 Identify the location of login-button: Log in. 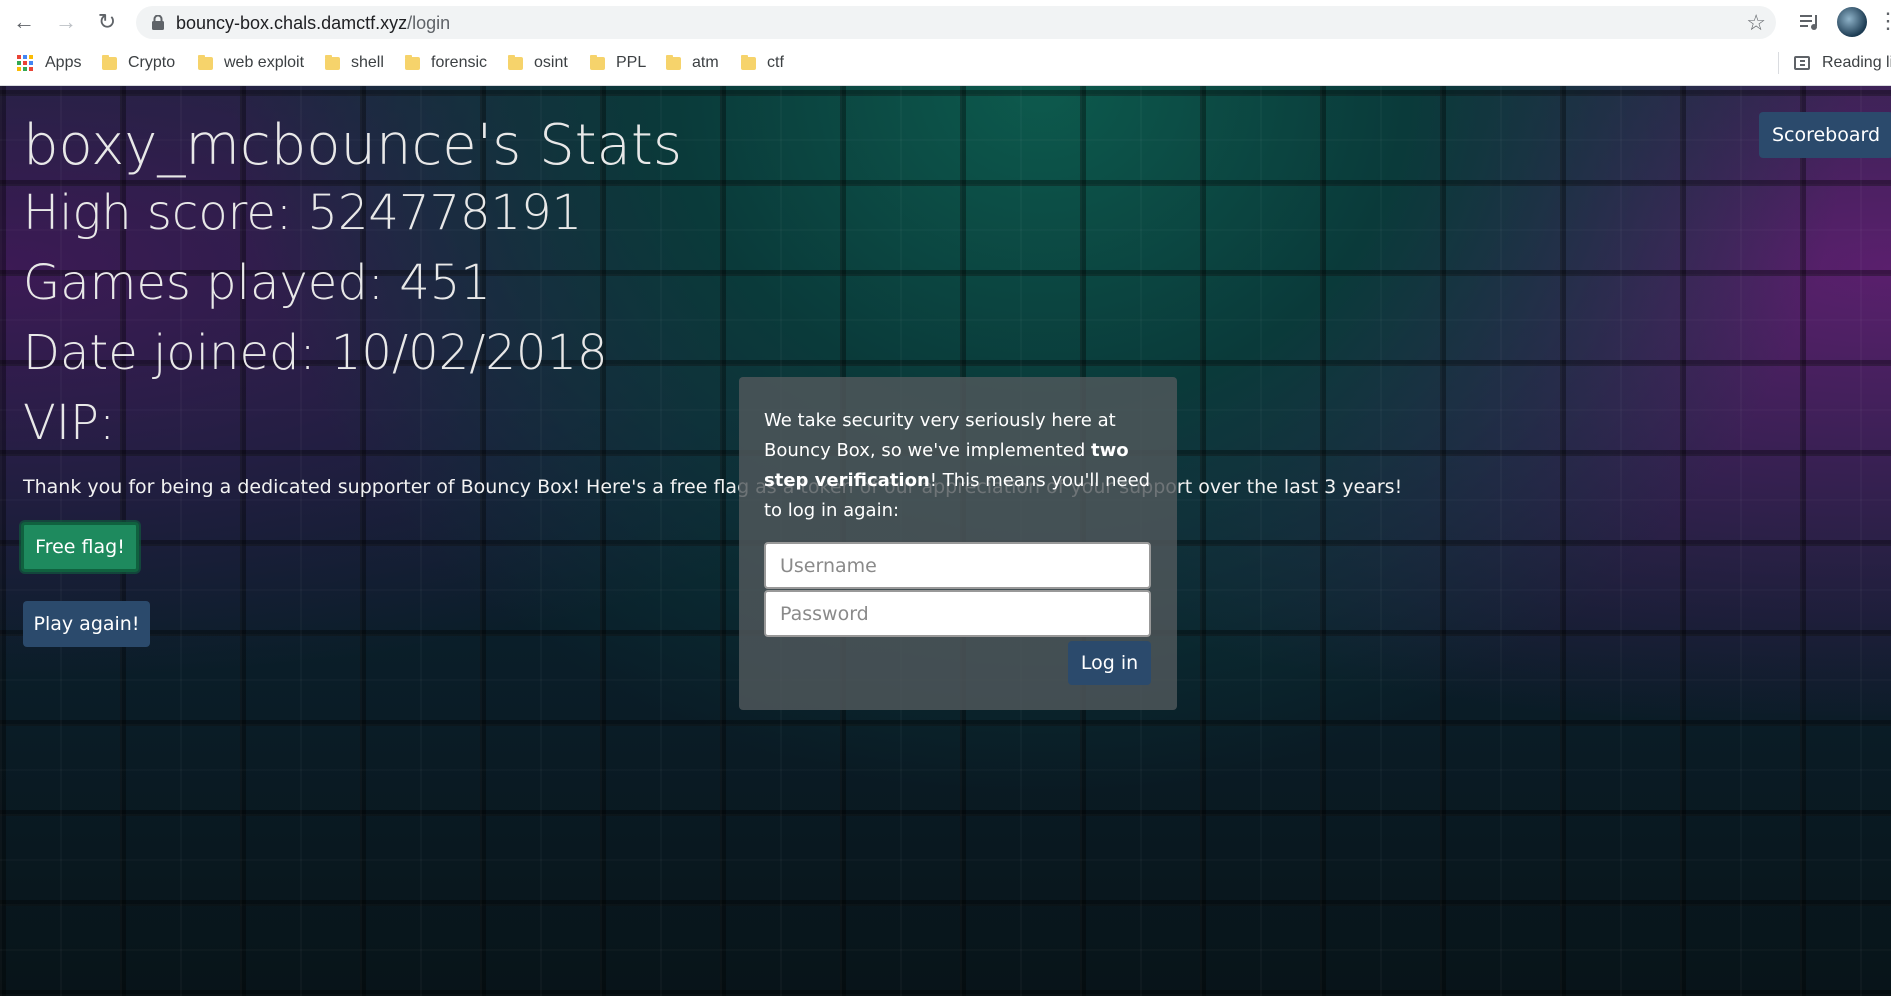
(1109, 663).